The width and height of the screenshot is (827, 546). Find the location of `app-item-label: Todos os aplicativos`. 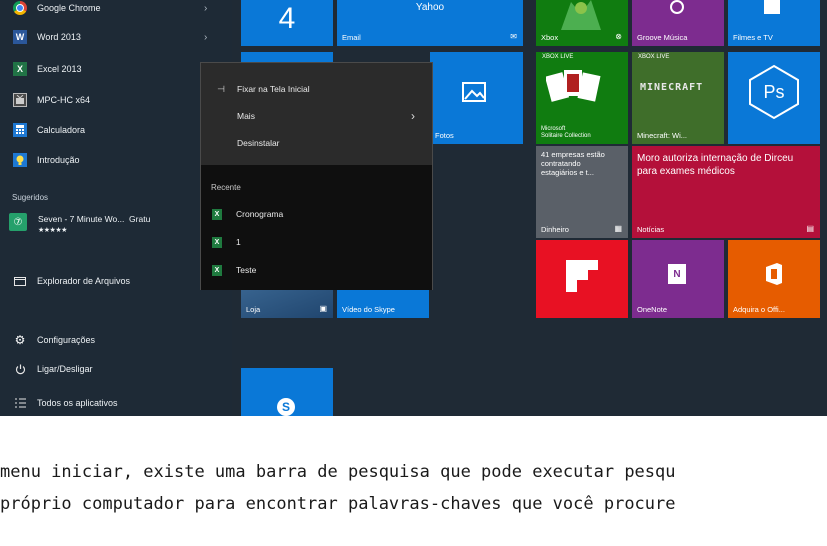

app-item-label: Todos os aplicativos is located at coordinates (77, 403).